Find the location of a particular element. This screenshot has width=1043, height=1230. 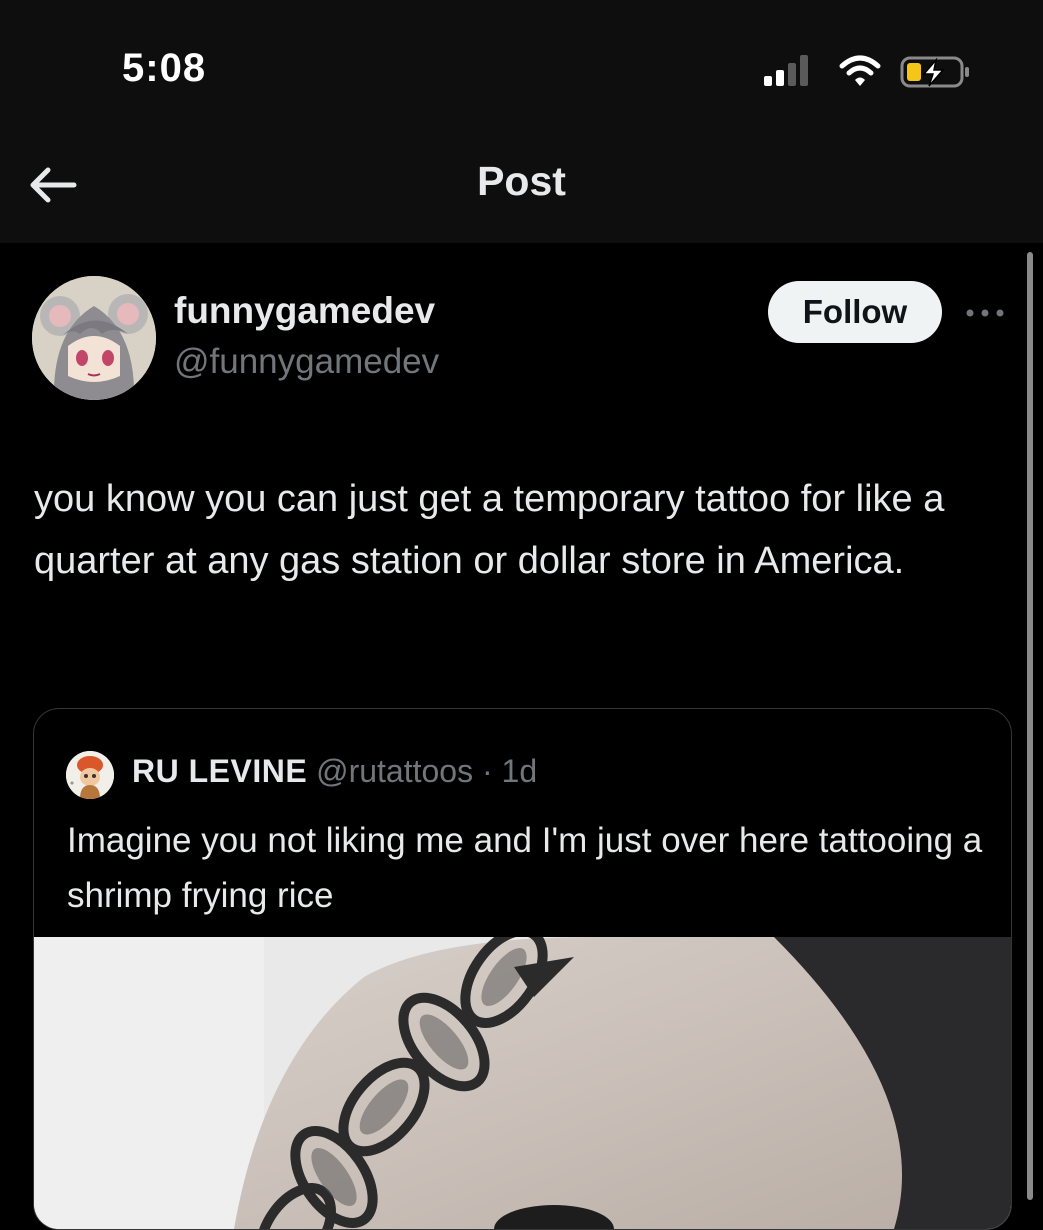

status-icons is located at coordinates (866, 71).